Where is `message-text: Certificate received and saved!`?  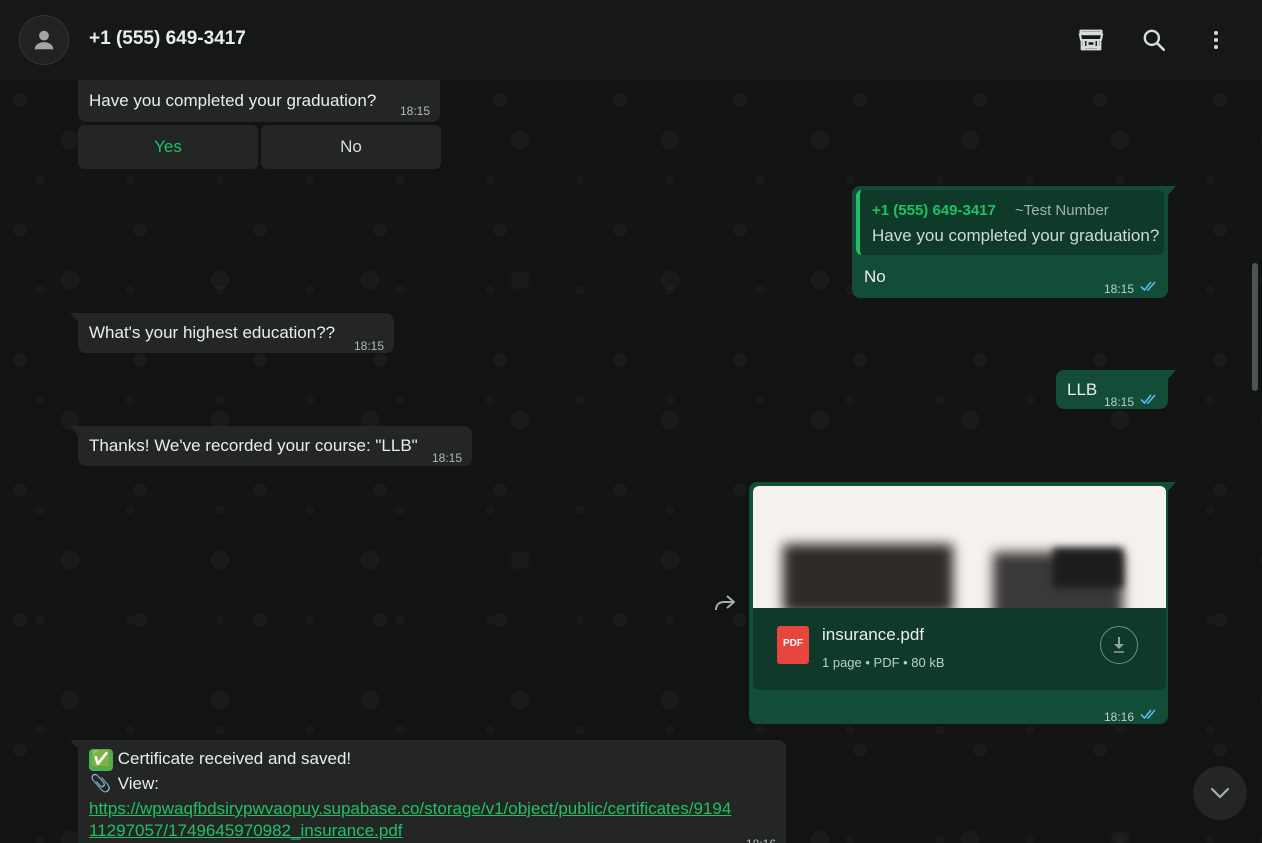
message-text: Certificate received and saved! is located at coordinates (234, 758).